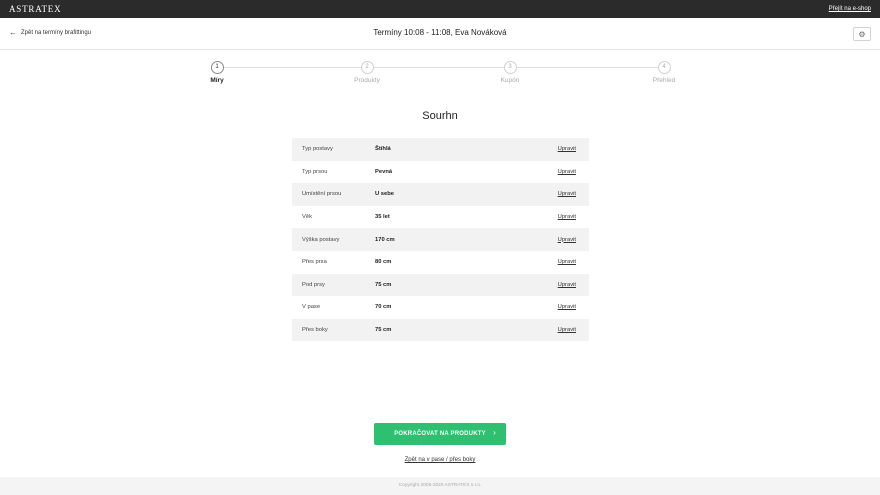  I want to click on settings-button: ⚙, so click(862, 34).